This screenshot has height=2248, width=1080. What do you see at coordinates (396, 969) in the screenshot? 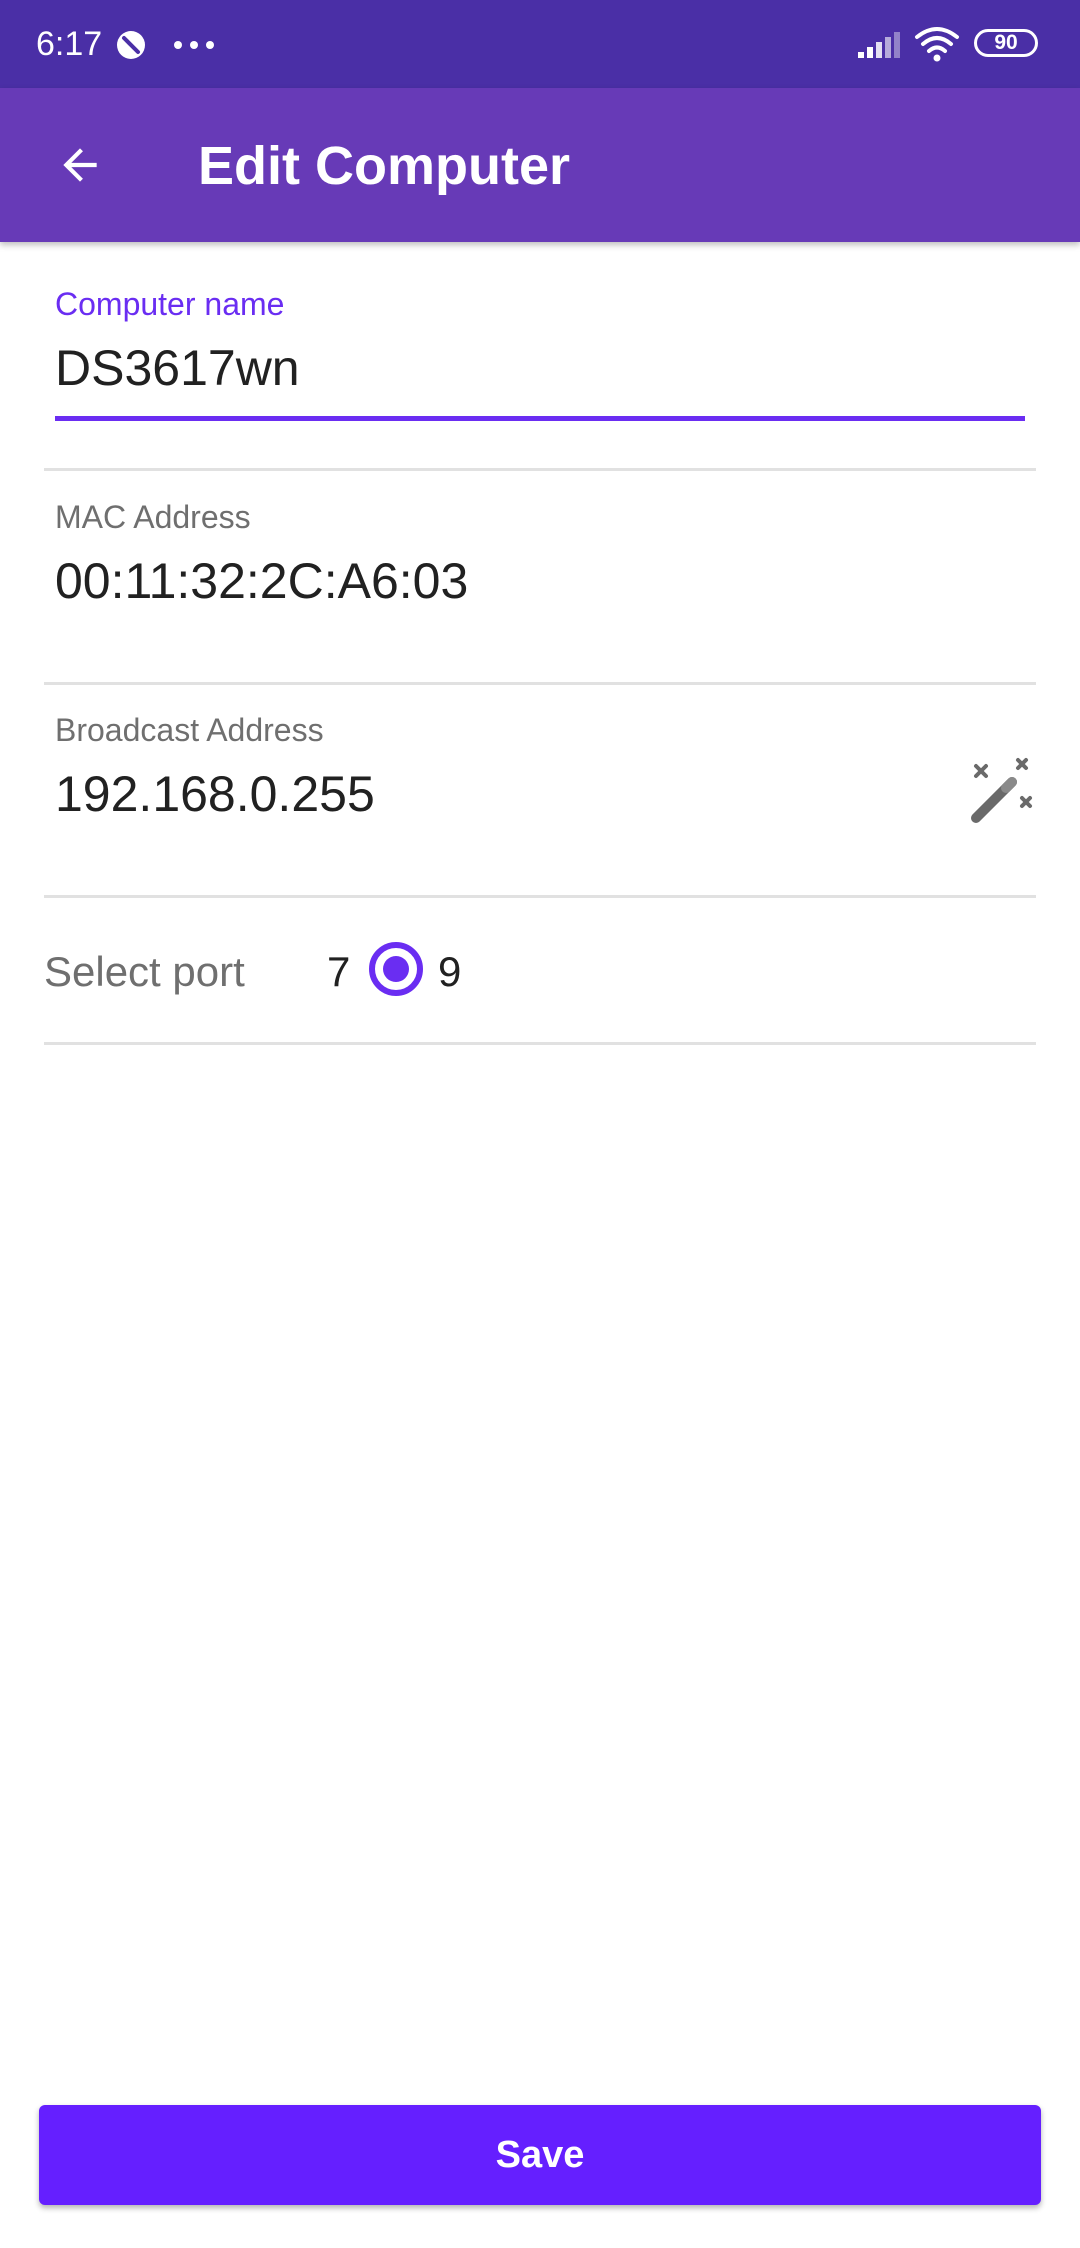
I see `port-radio-button` at bounding box center [396, 969].